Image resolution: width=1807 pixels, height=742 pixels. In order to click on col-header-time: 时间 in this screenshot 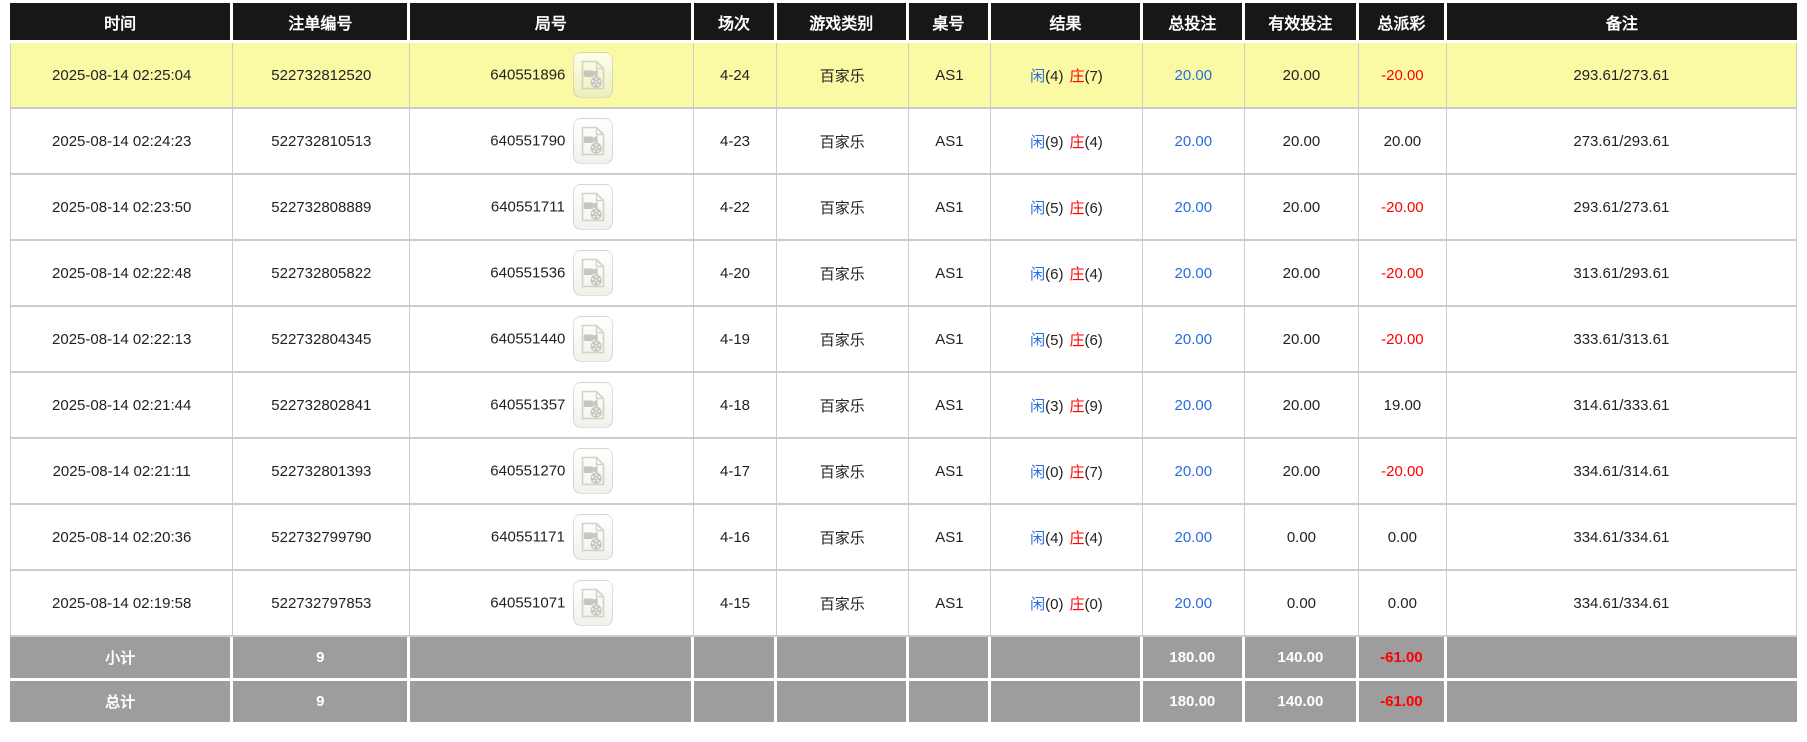, I will do `click(122, 23)`.